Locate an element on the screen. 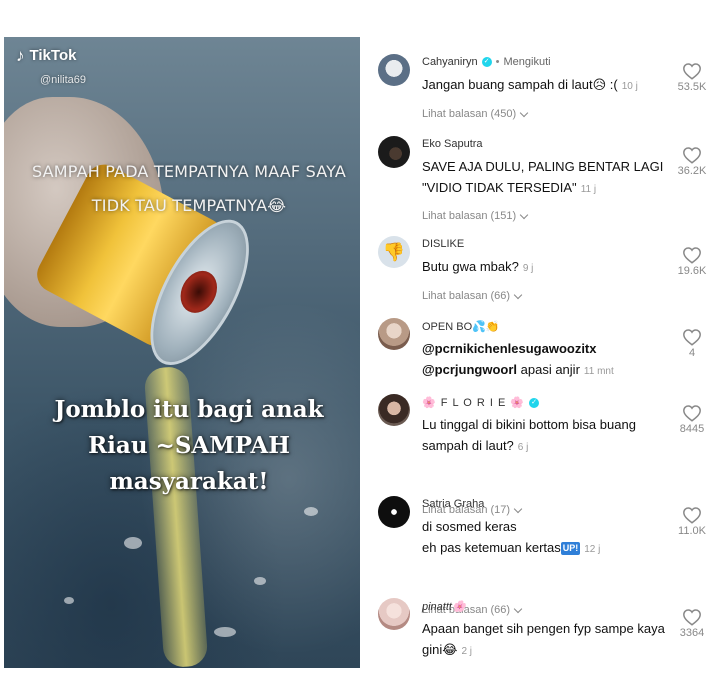  comment-username: 🌸 F L O R I E 🌸 ✓ is located at coordinates (481, 402).